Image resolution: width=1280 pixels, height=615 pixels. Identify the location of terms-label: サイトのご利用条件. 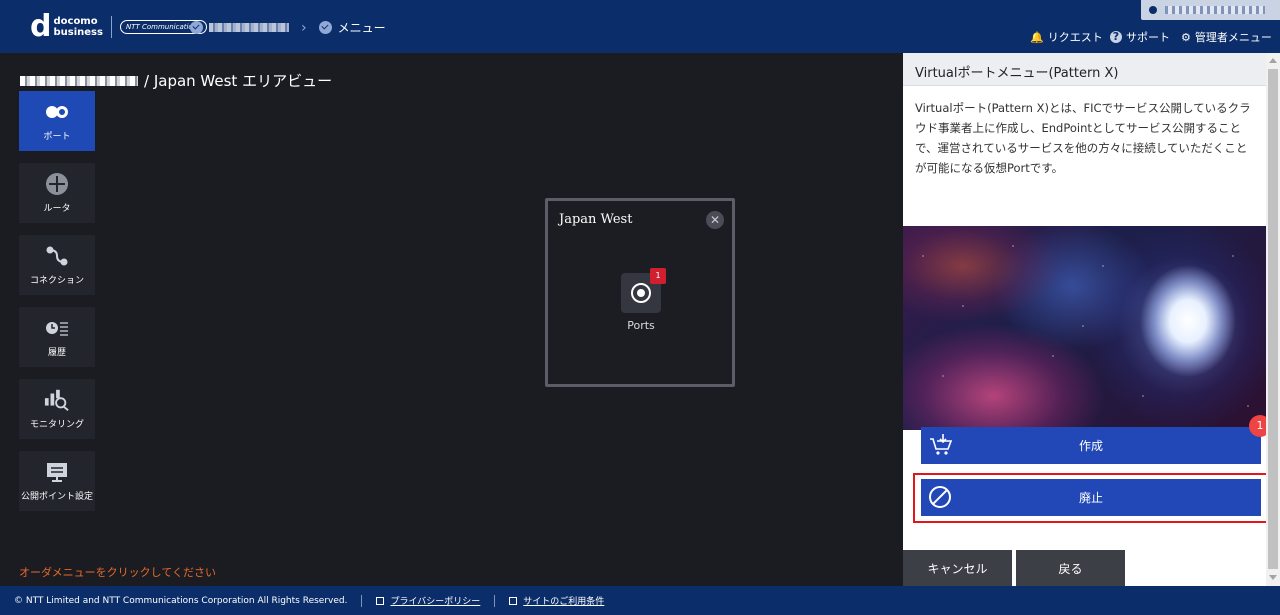
(564, 602).